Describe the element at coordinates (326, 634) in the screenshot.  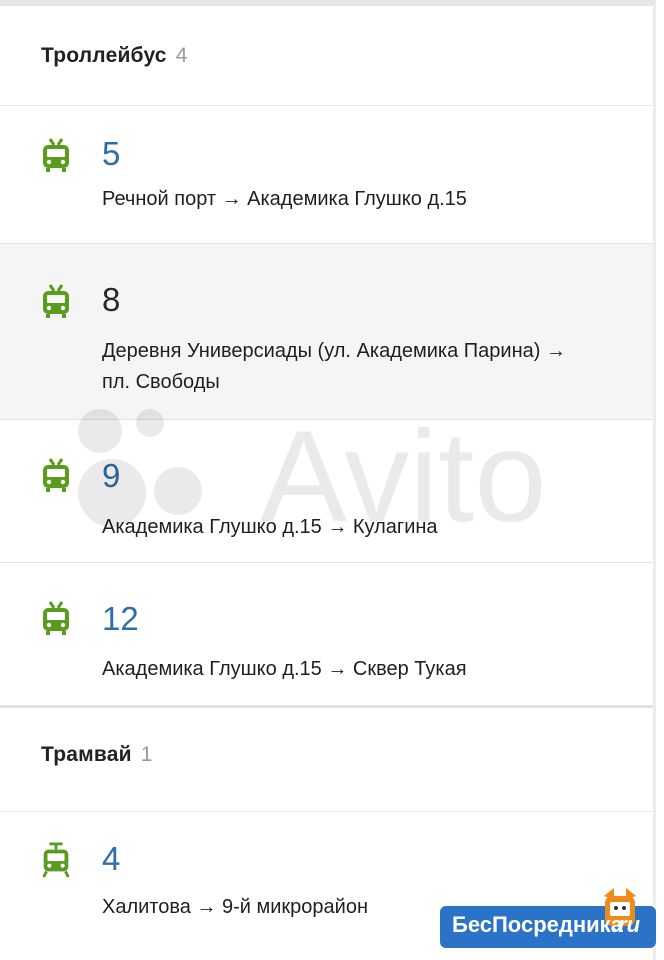
I see `route-item: 12 Академика Глушко д.15 → Сквер Тукая` at that location.